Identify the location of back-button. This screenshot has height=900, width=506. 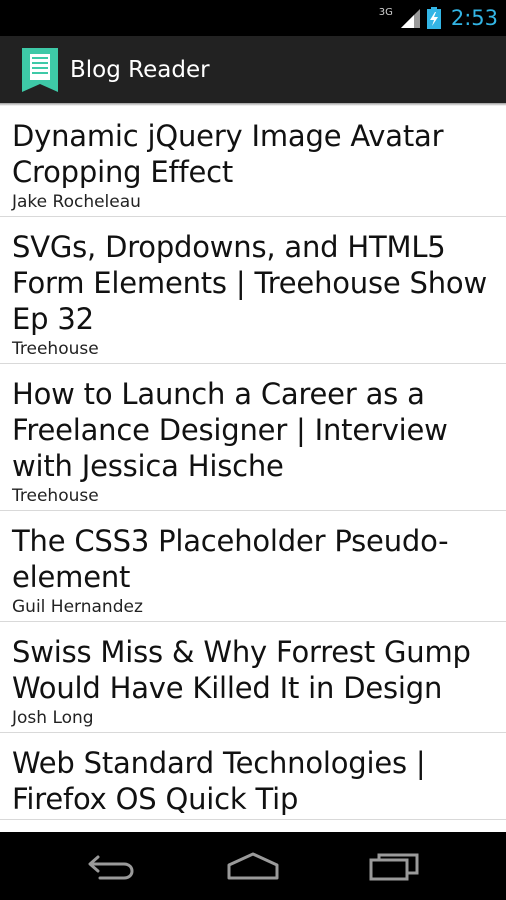
(111, 866).